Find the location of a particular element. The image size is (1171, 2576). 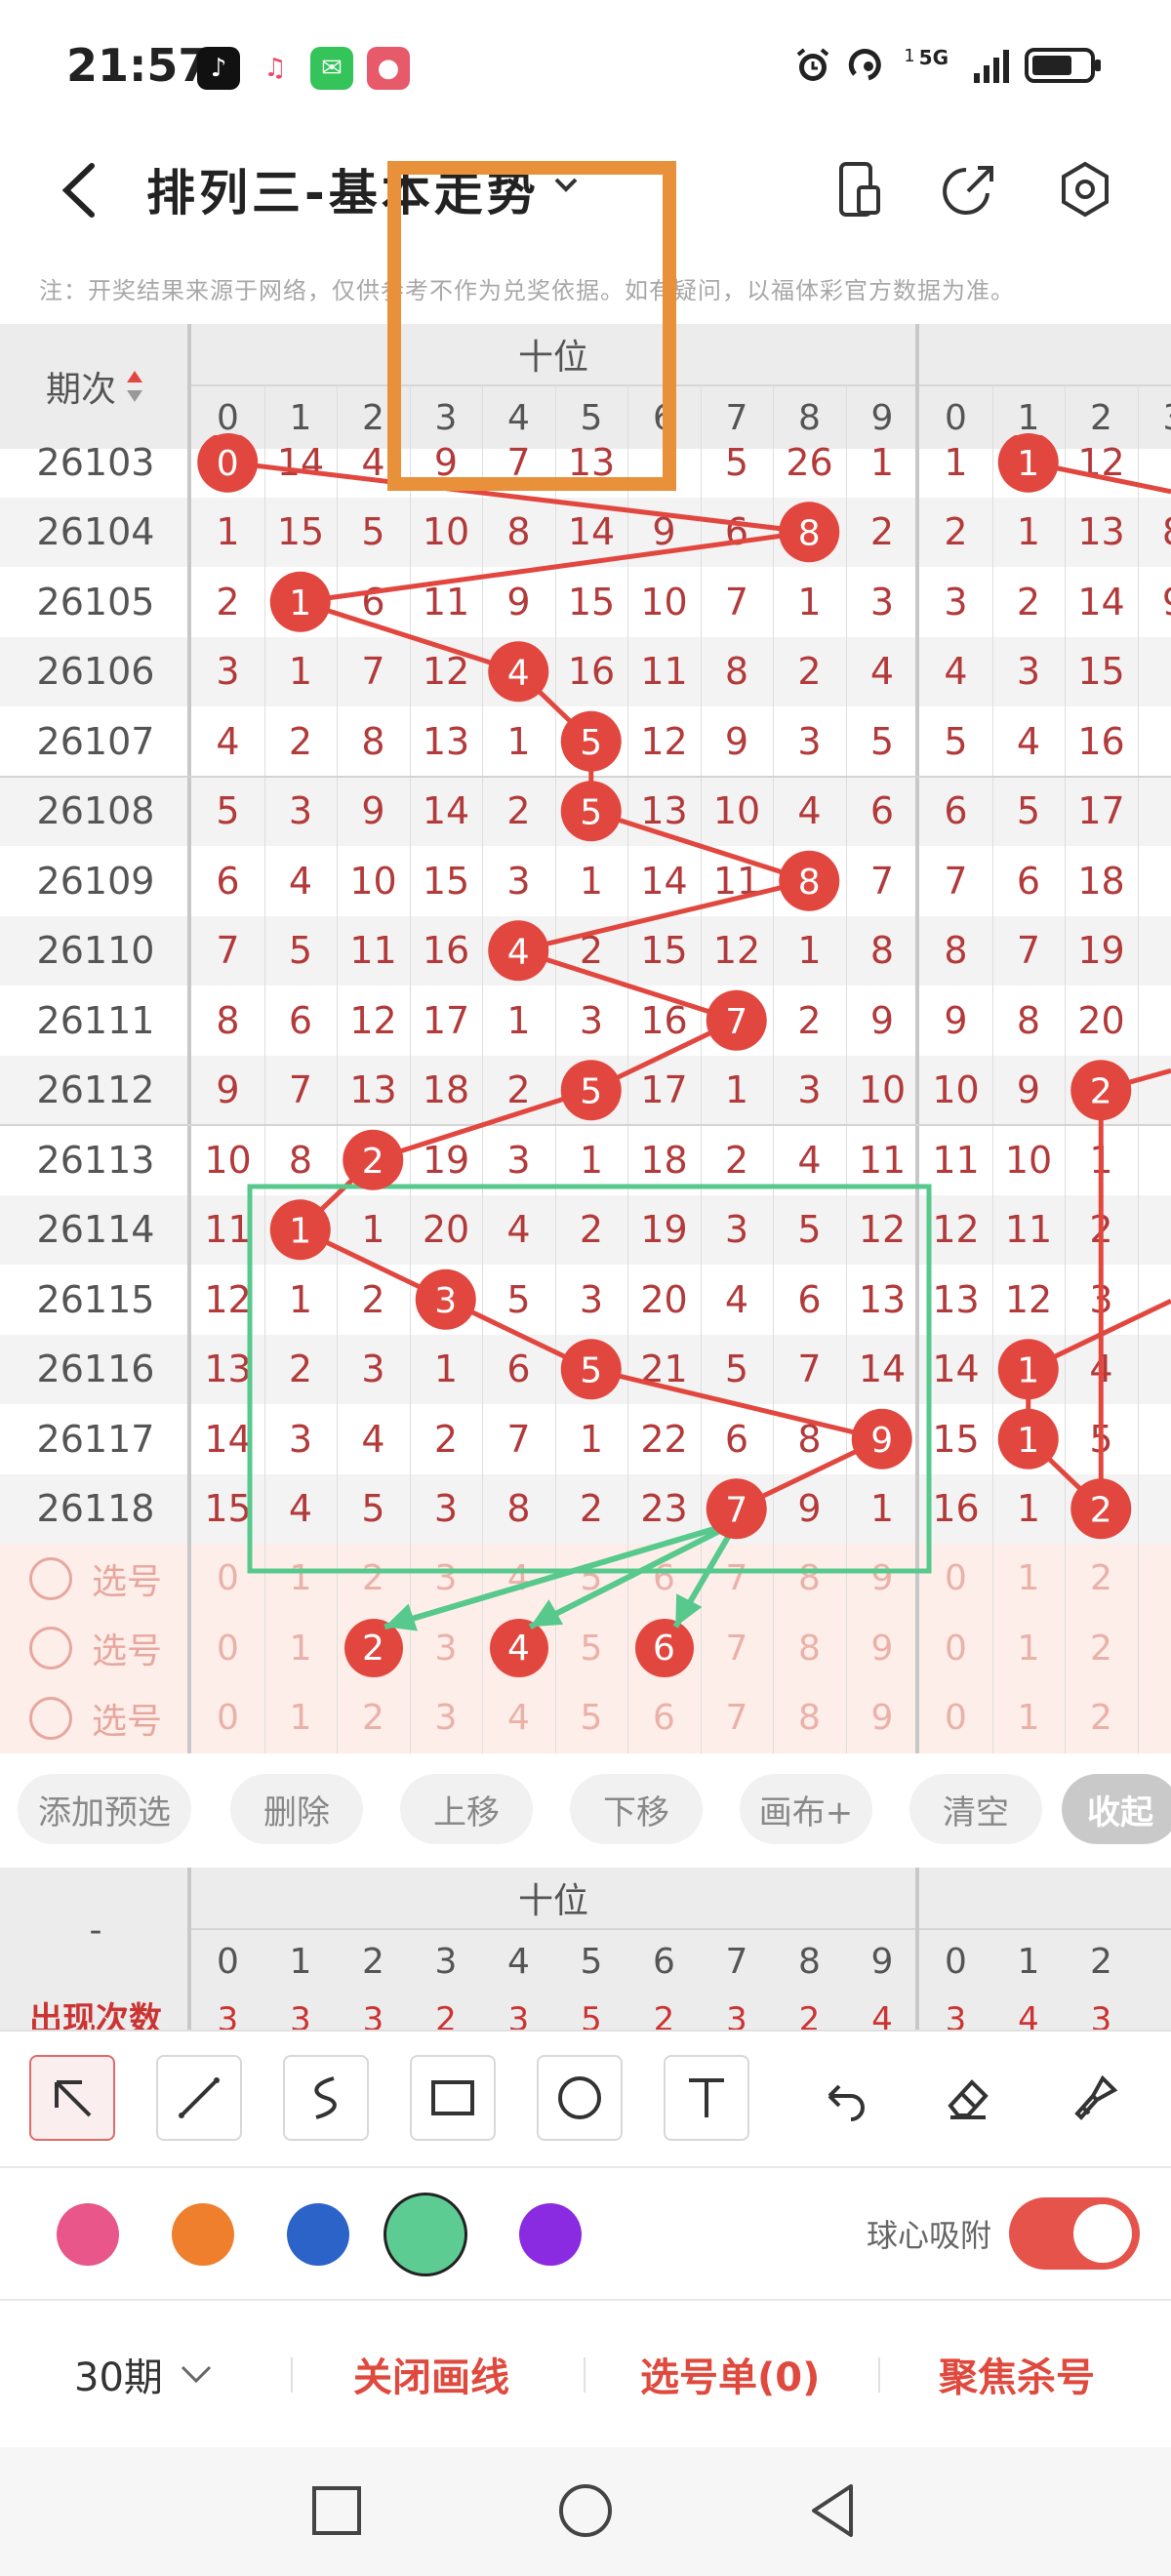

freehand-tool is located at coordinates (326, 2098).